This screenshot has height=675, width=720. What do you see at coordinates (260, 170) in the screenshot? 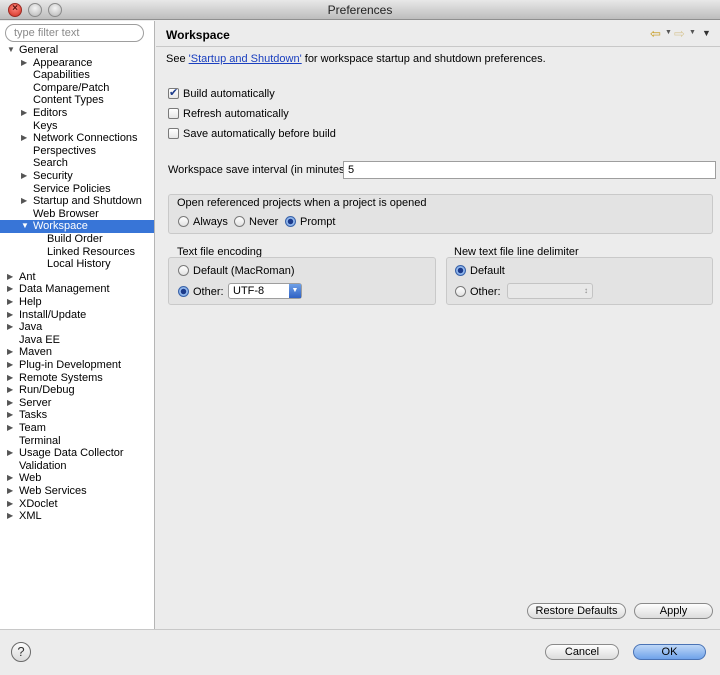
I see `save-interval-label: Workspace save interval (in minutes):` at bounding box center [260, 170].